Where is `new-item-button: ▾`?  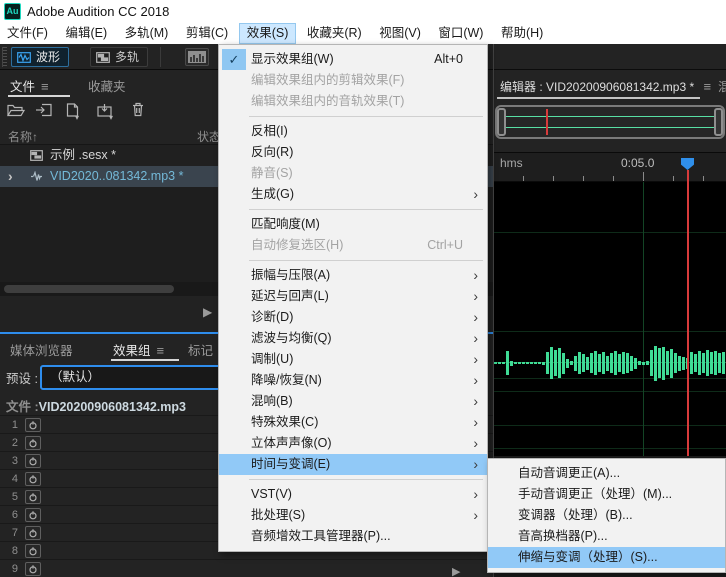 new-item-button: ▾ is located at coordinates (72, 111).